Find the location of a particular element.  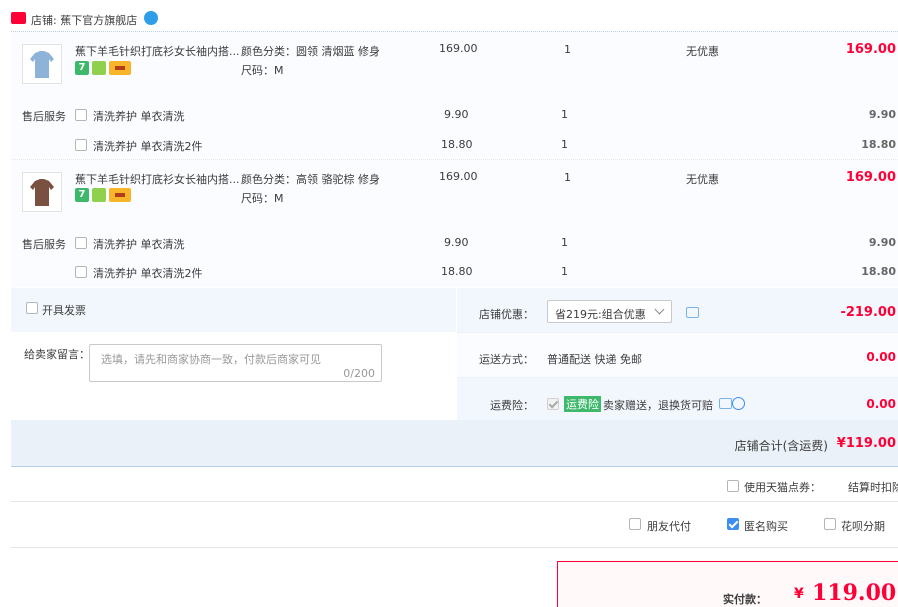

item-1-service-1-price: 9.90 is located at coordinates (456, 114).